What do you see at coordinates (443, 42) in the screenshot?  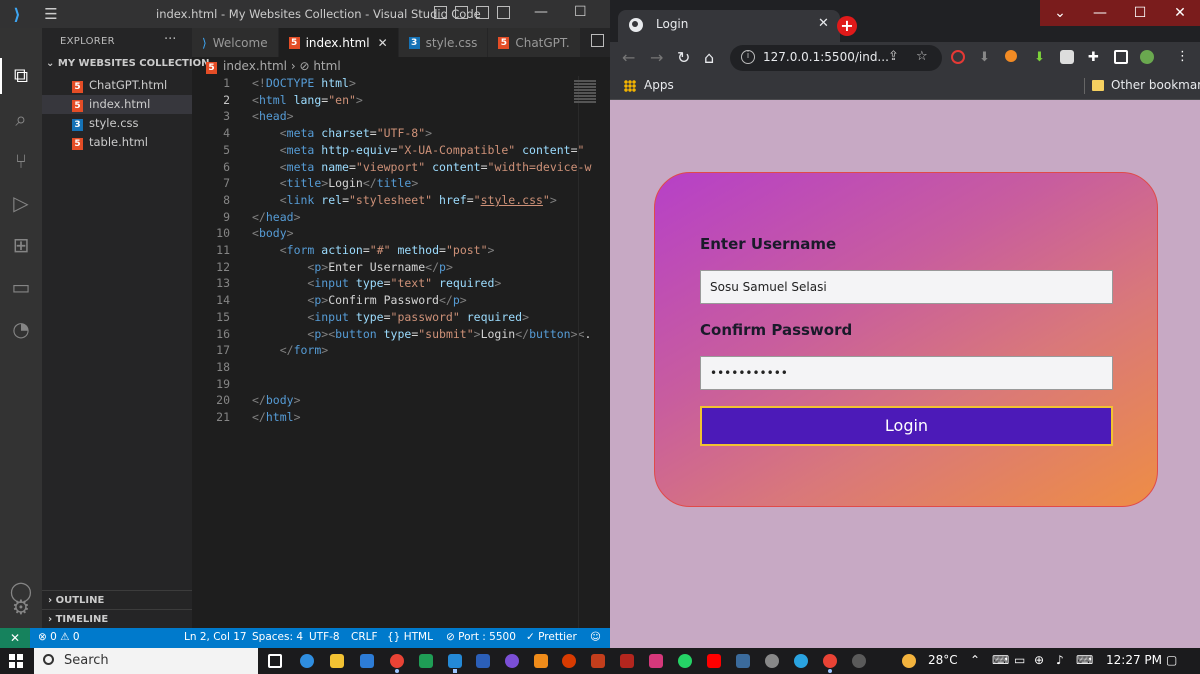 I see `tab-style-css: 3 style.css` at bounding box center [443, 42].